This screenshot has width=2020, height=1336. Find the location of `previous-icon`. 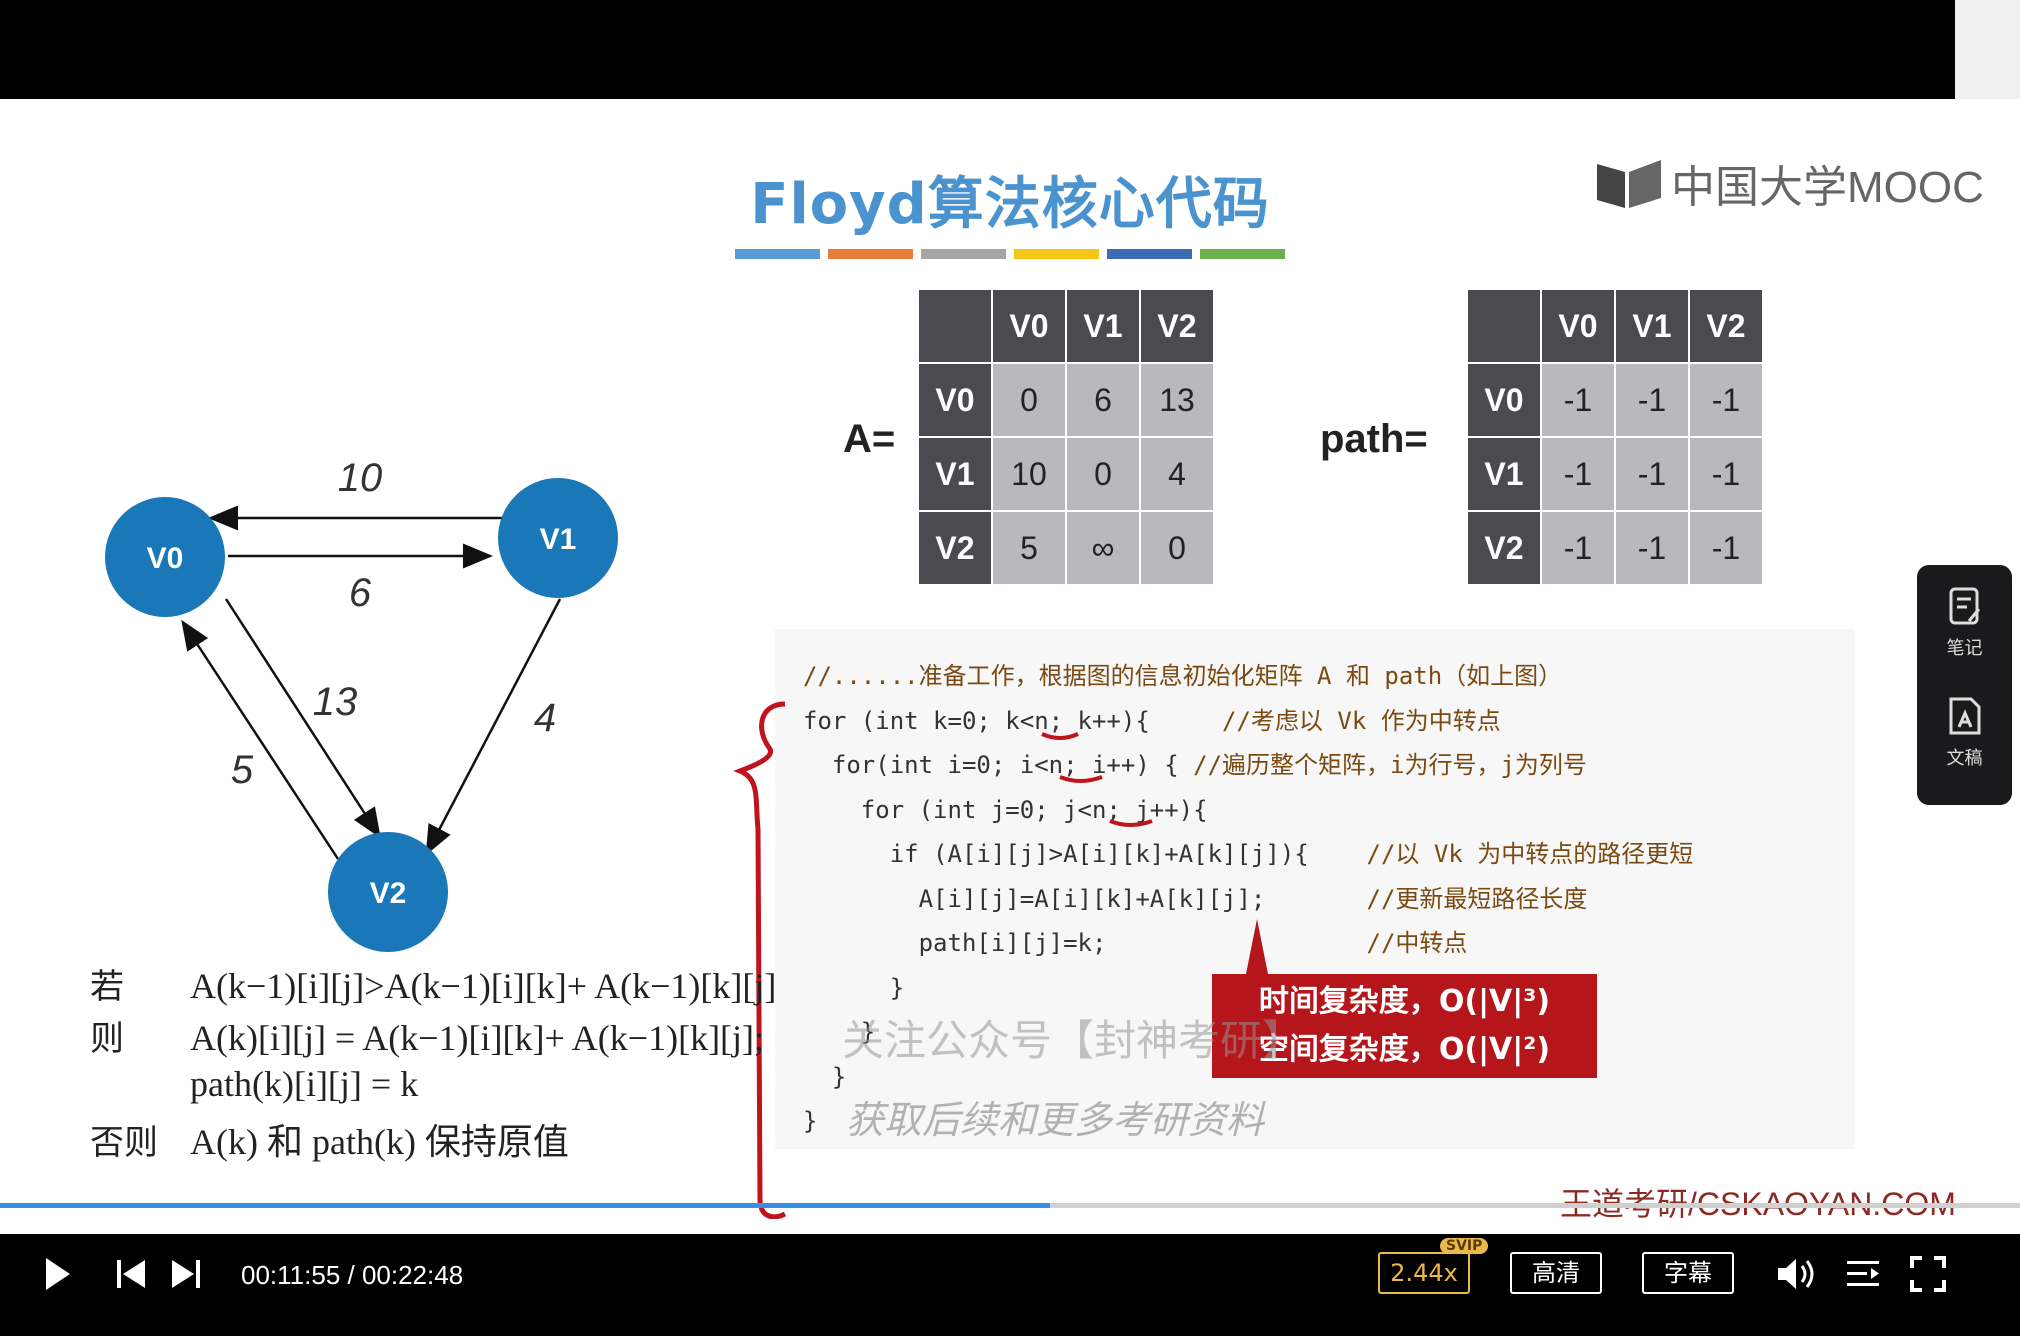

previous-icon is located at coordinates (131, 1274).